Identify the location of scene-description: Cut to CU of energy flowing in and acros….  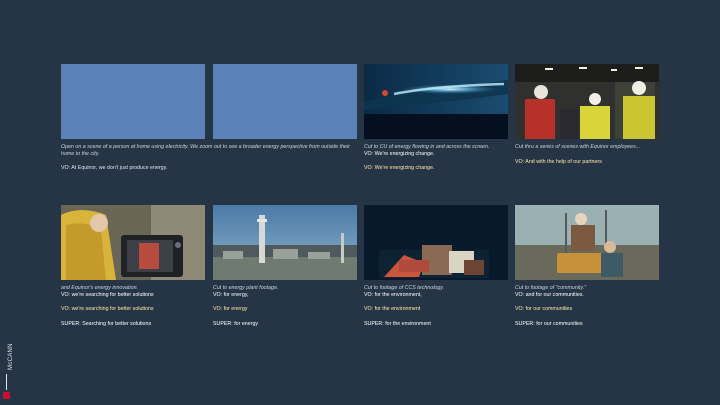
(427, 147).